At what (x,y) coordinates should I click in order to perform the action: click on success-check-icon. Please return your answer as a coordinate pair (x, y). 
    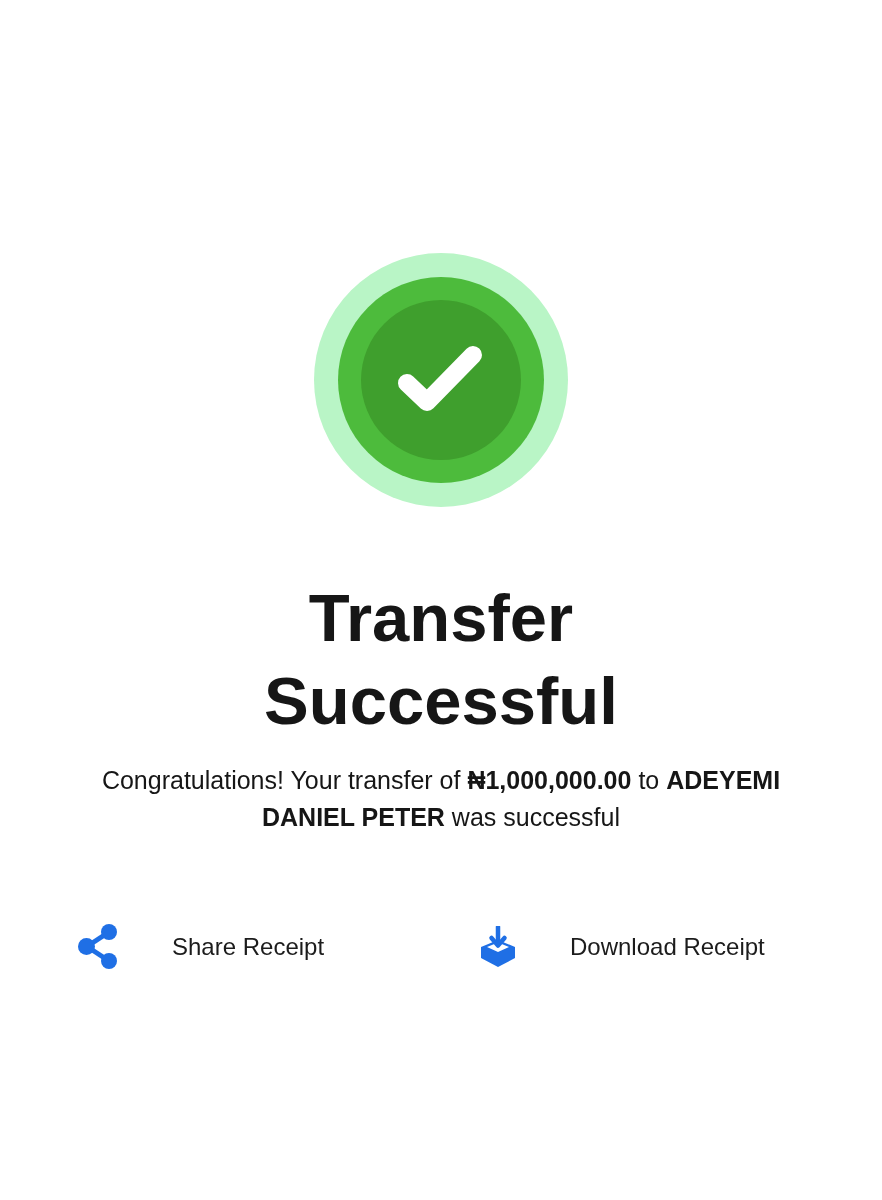
    Looking at the image, I should click on (441, 380).